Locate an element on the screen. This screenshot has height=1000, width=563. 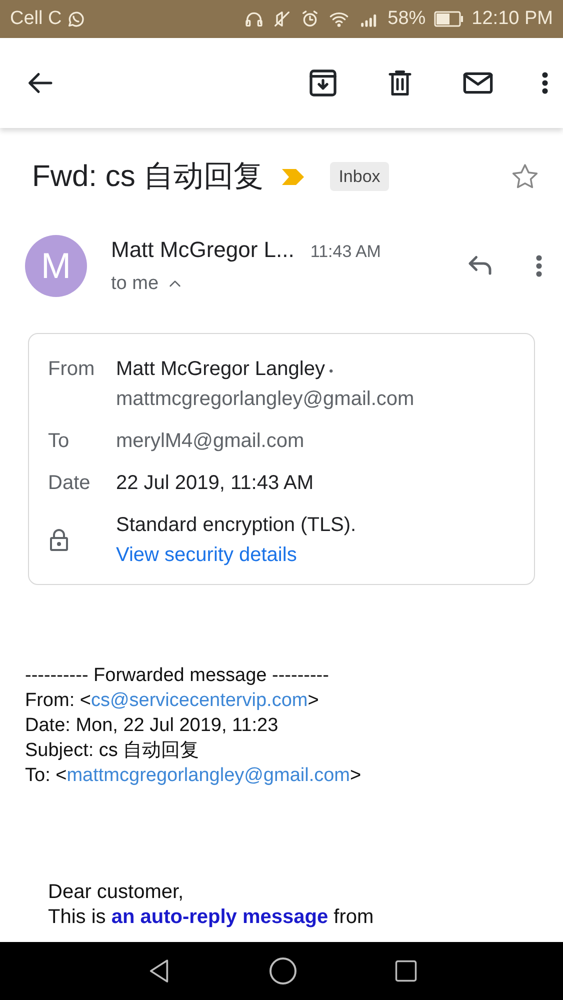
inbox-label: Inbox is located at coordinates (360, 177).